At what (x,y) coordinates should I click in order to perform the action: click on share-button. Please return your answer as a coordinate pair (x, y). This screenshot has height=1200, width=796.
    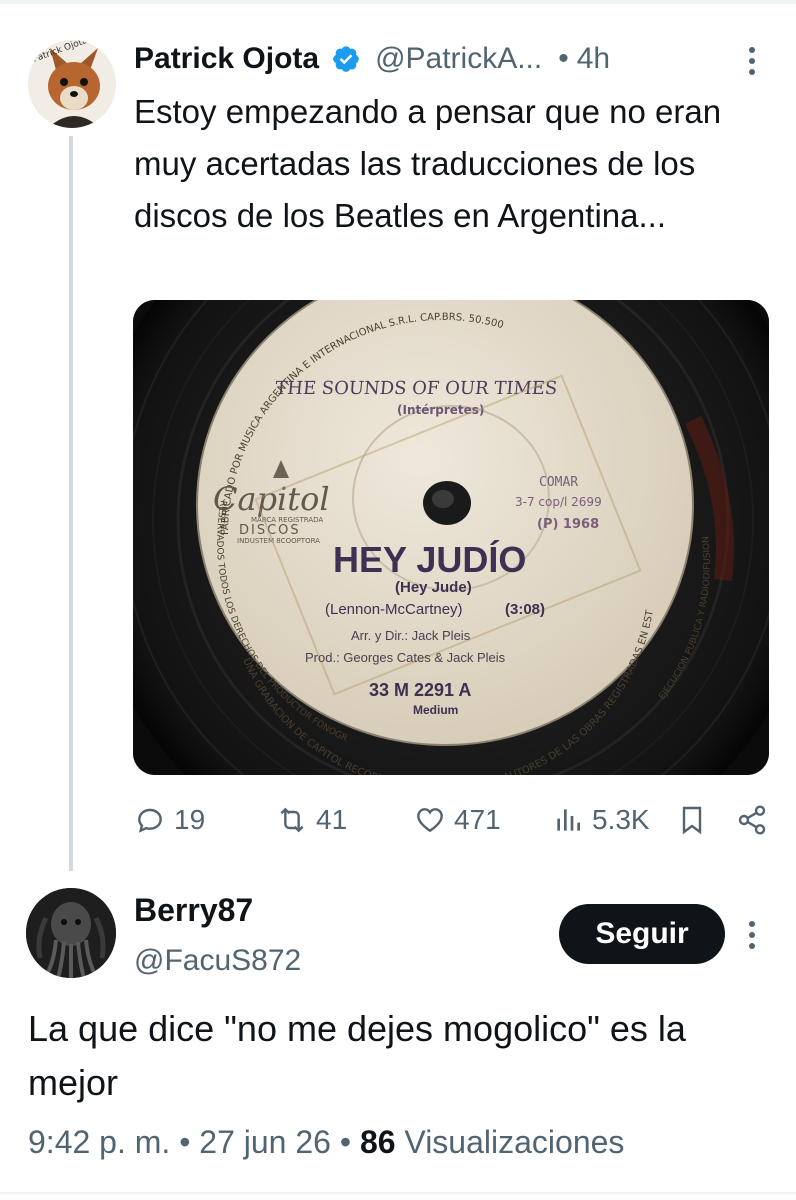
    Looking at the image, I should click on (752, 820).